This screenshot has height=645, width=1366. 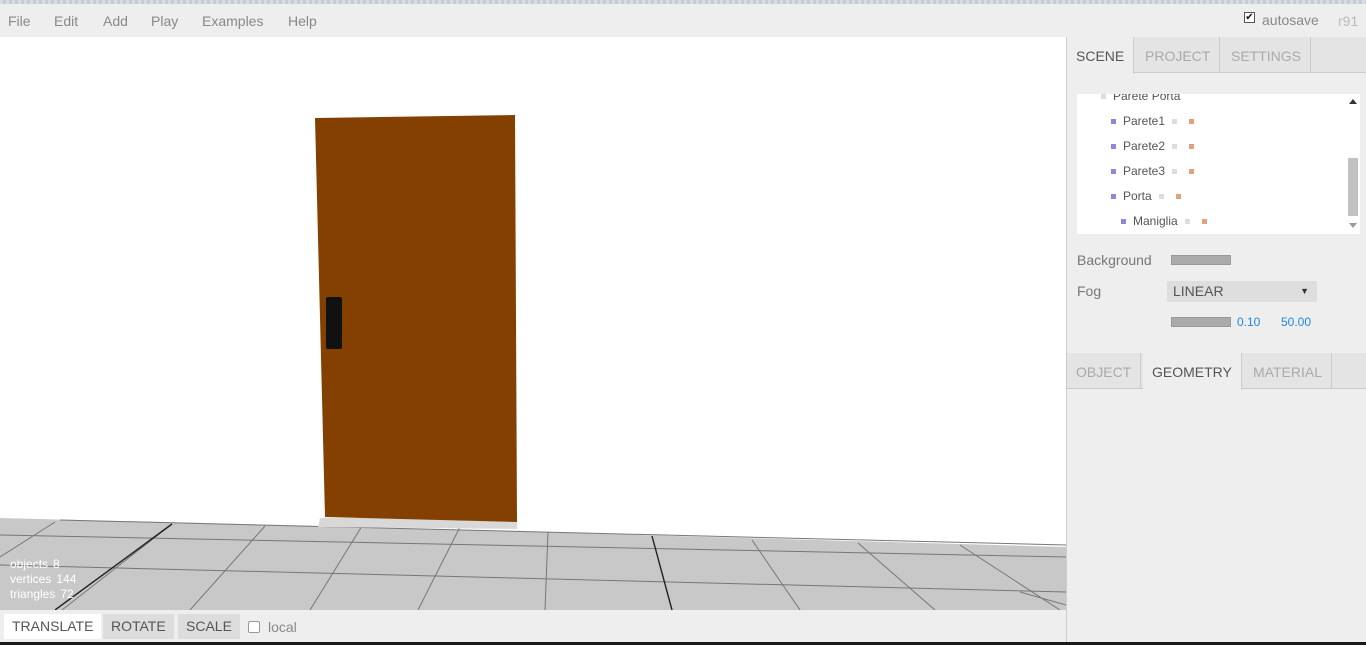 I want to click on background-color-swatch, so click(x=1201, y=260).